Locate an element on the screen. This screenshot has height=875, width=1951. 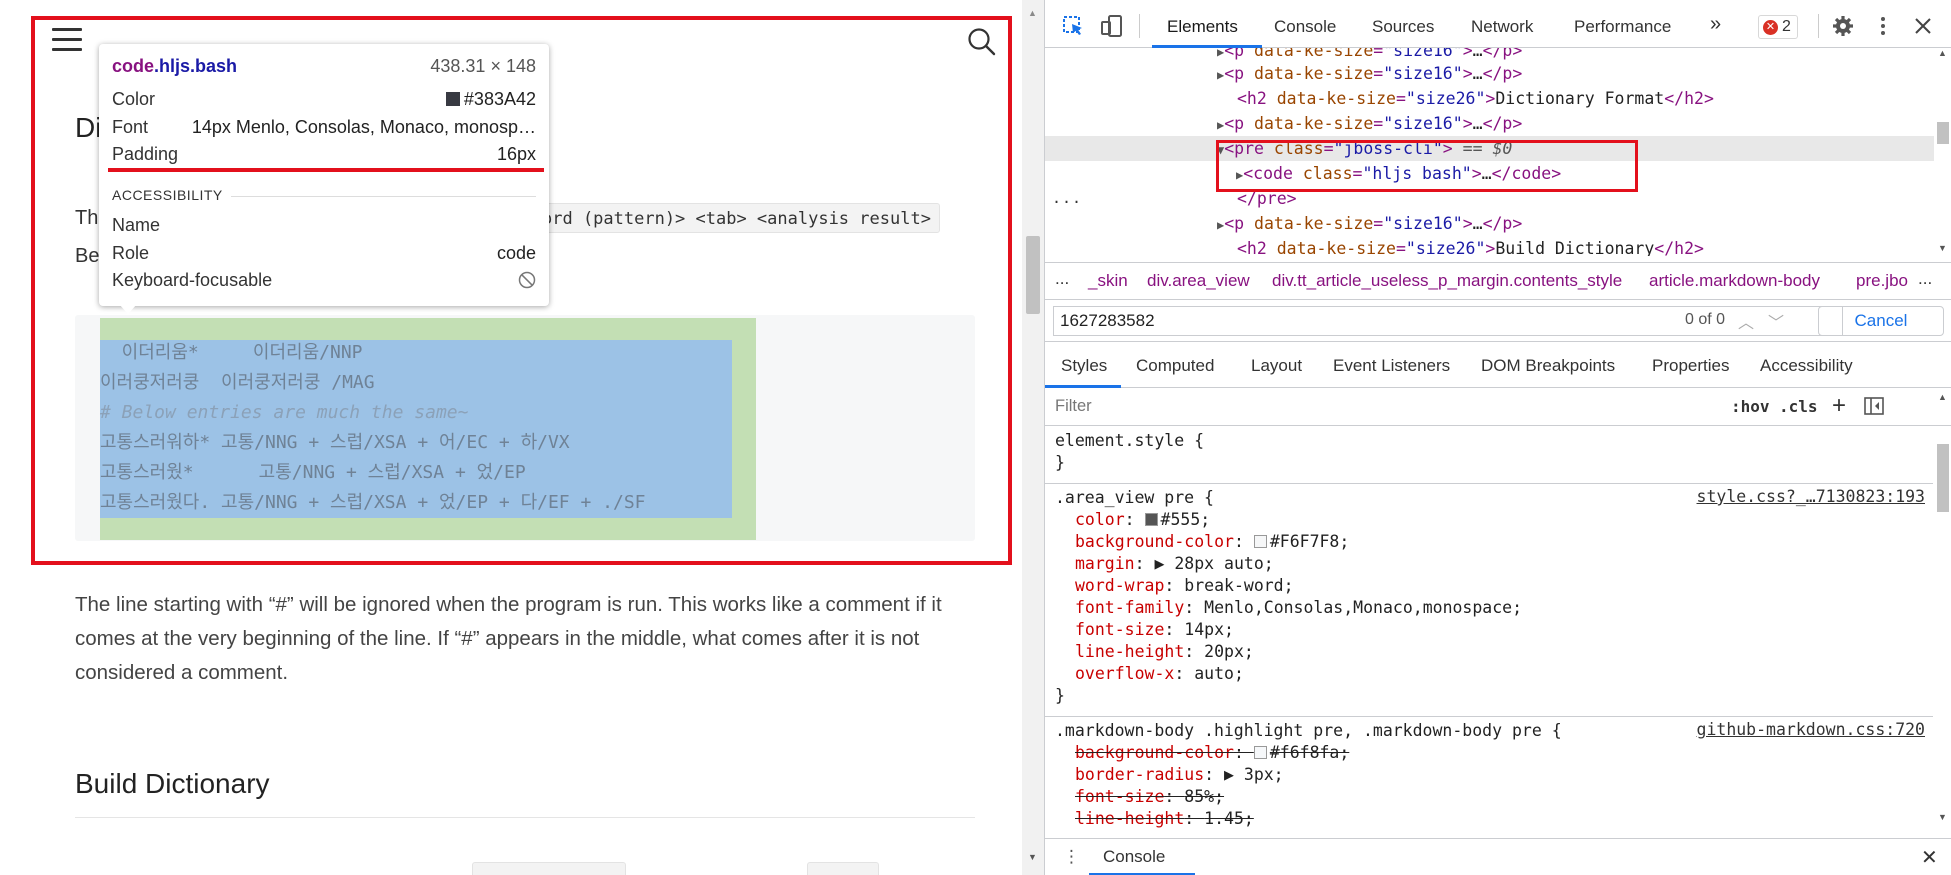
tab-computed: Computed is located at coordinates (1175, 366).